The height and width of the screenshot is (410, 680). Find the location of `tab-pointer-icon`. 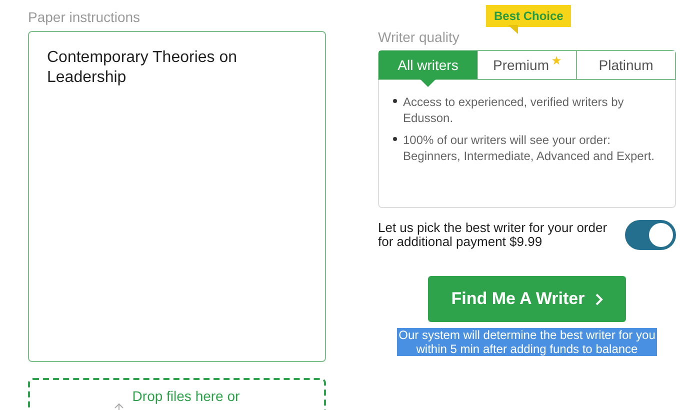

tab-pointer-icon is located at coordinates (428, 83).